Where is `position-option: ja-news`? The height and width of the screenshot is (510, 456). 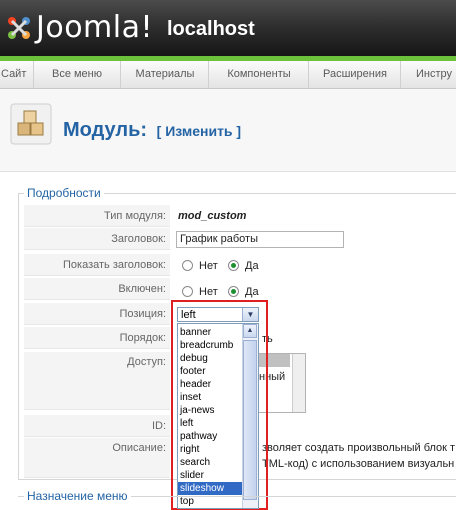 position-option: ja-news is located at coordinates (211, 410).